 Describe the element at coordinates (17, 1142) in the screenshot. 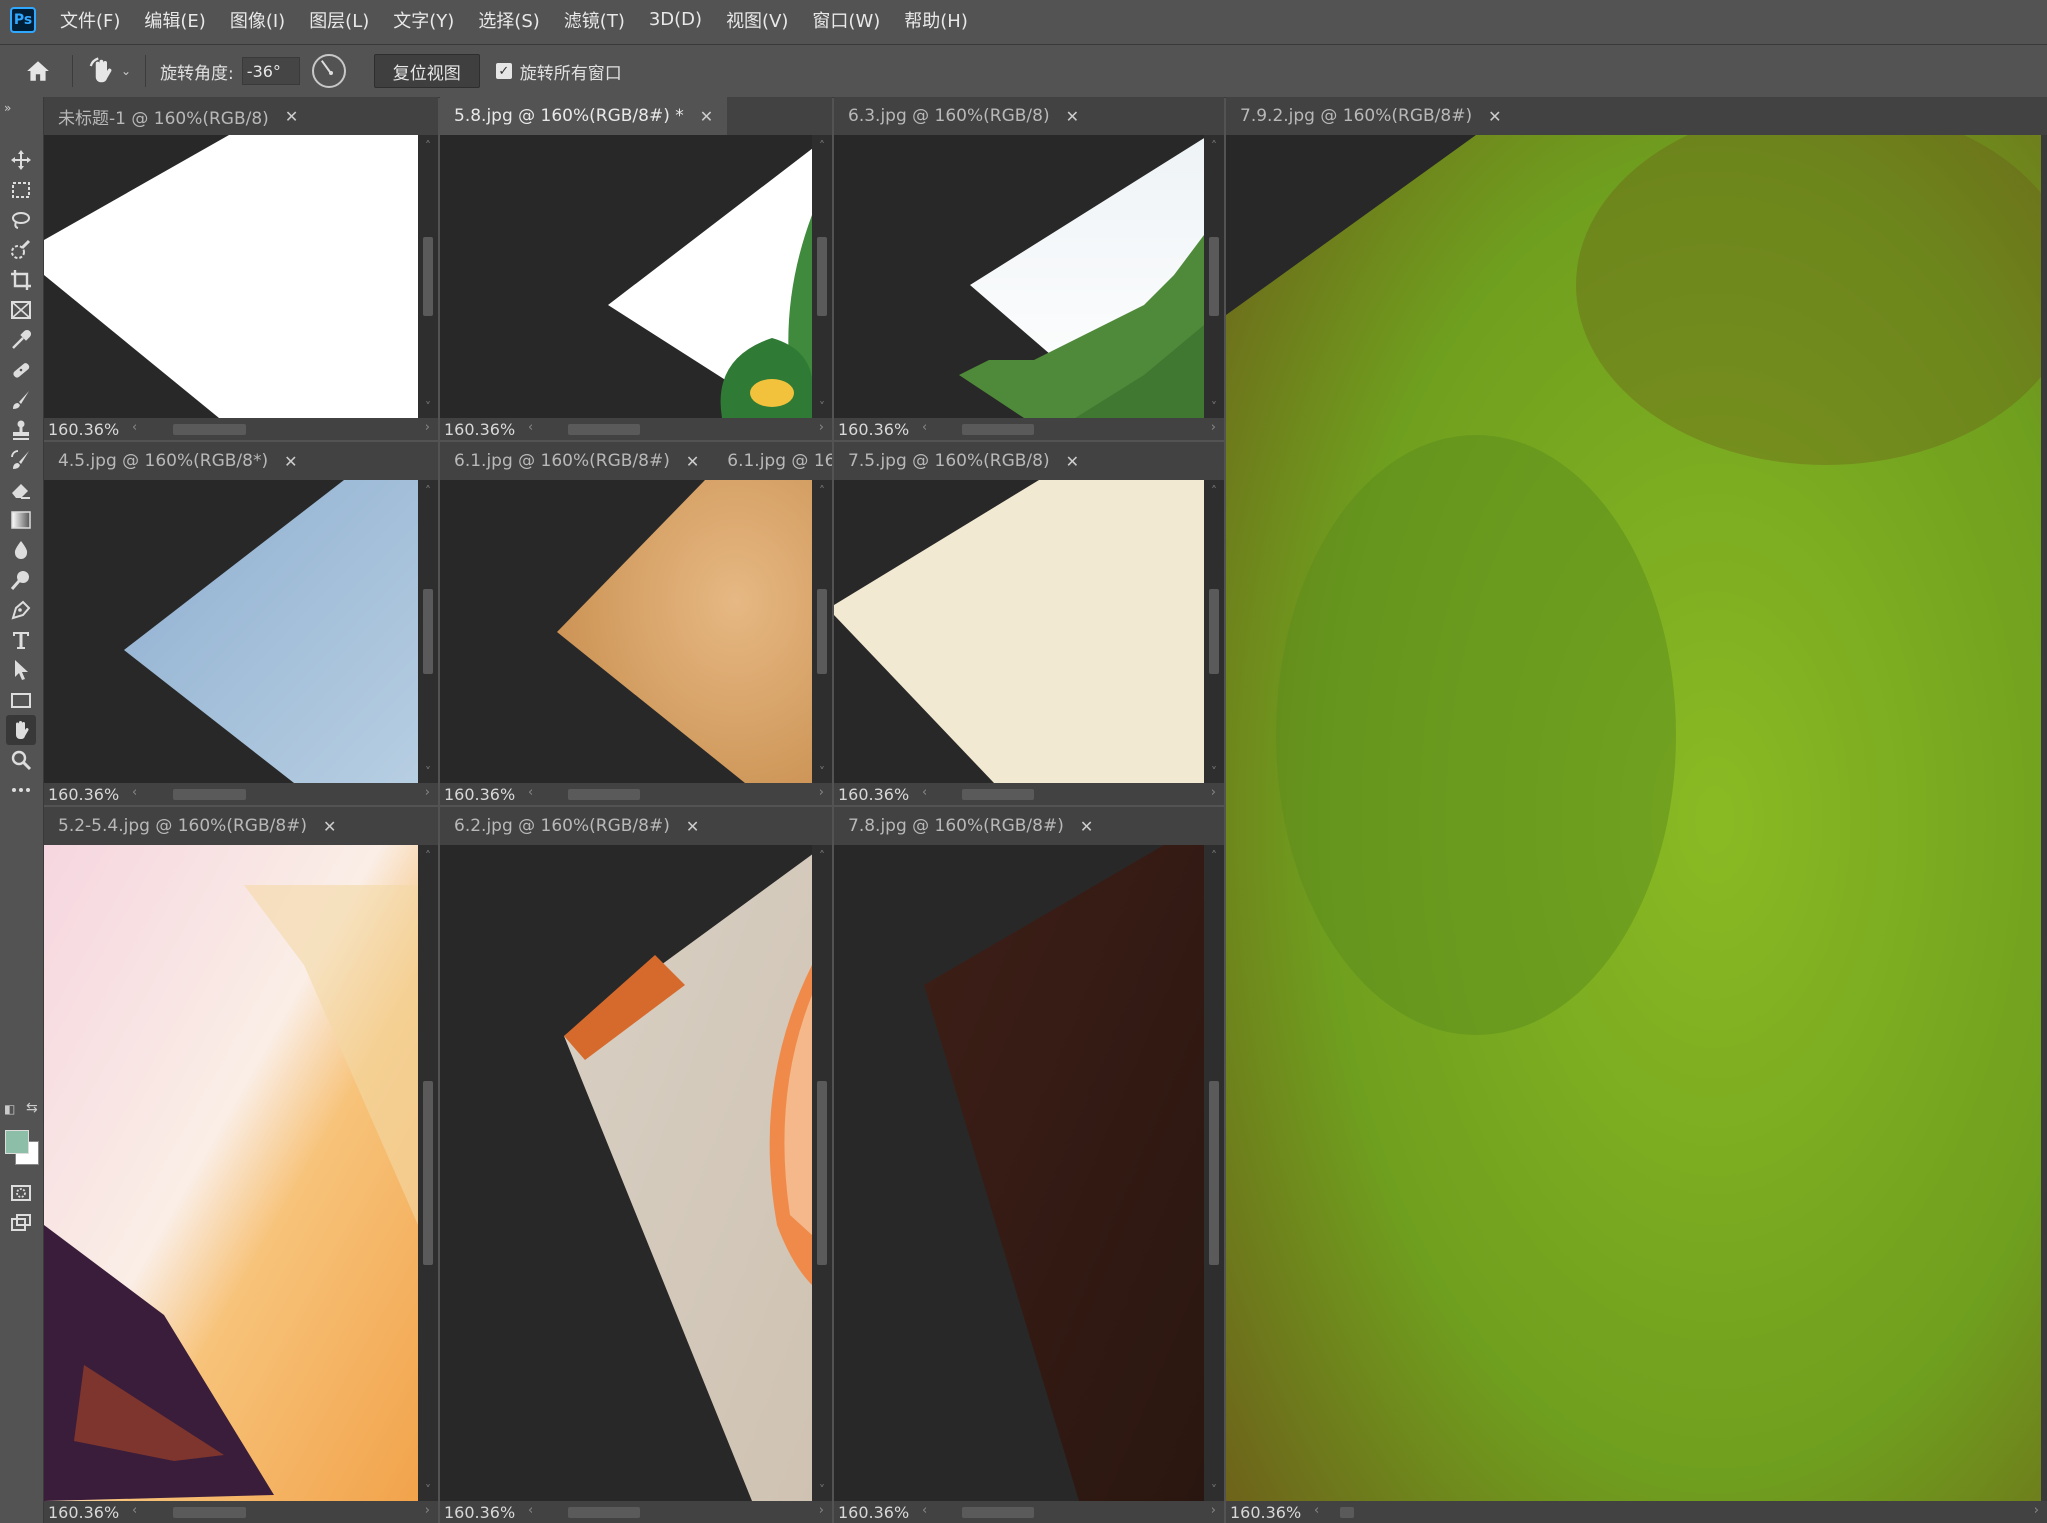

I see `foreground-color-swatch` at that location.